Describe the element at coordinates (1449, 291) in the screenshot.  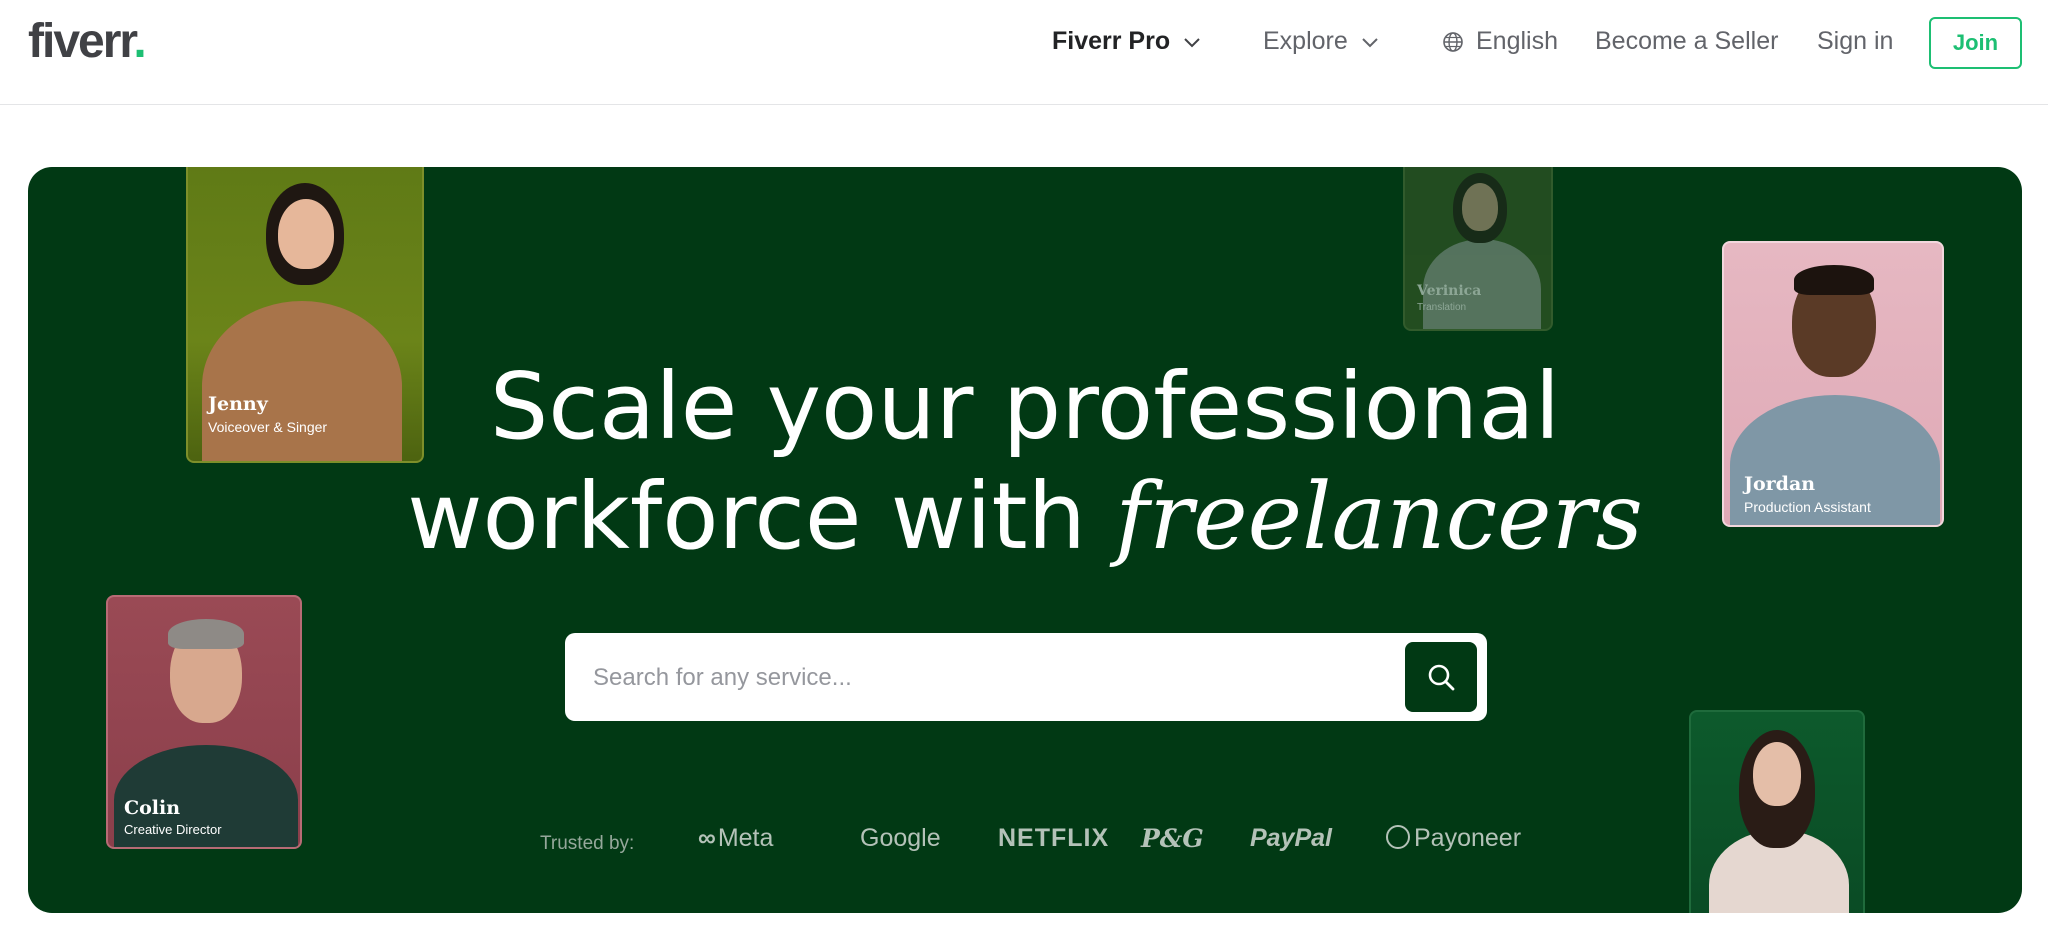
I see `freelancer-name: Verinica` at that location.